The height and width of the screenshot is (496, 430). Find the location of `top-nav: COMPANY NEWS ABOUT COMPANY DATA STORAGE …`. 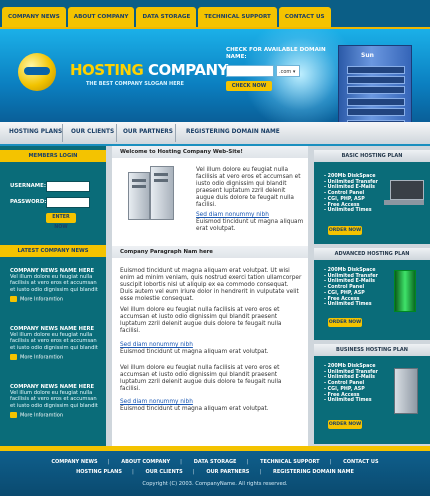

top-nav: COMPANY NEWS ABOUT COMPANY DATA STORAGE … is located at coordinates (215, 14).